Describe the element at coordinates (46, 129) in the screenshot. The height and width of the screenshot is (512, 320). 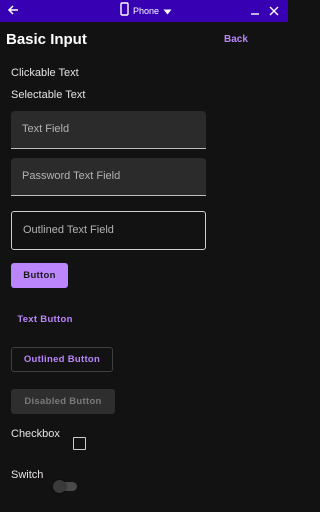
I see `text-field-placeholder: Text Field` at that location.